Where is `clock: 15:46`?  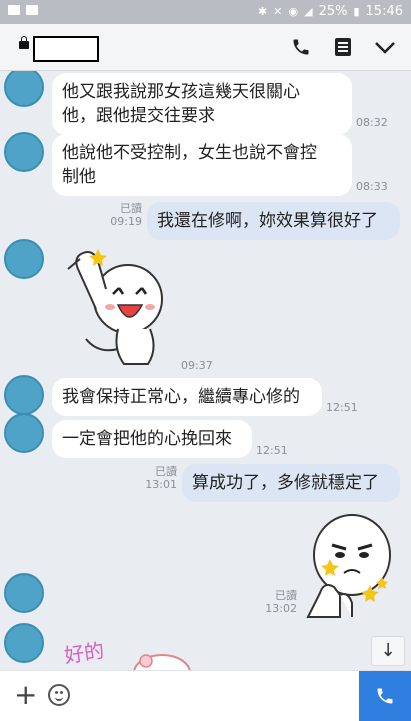
clock: 15:46 is located at coordinates (384, 11).